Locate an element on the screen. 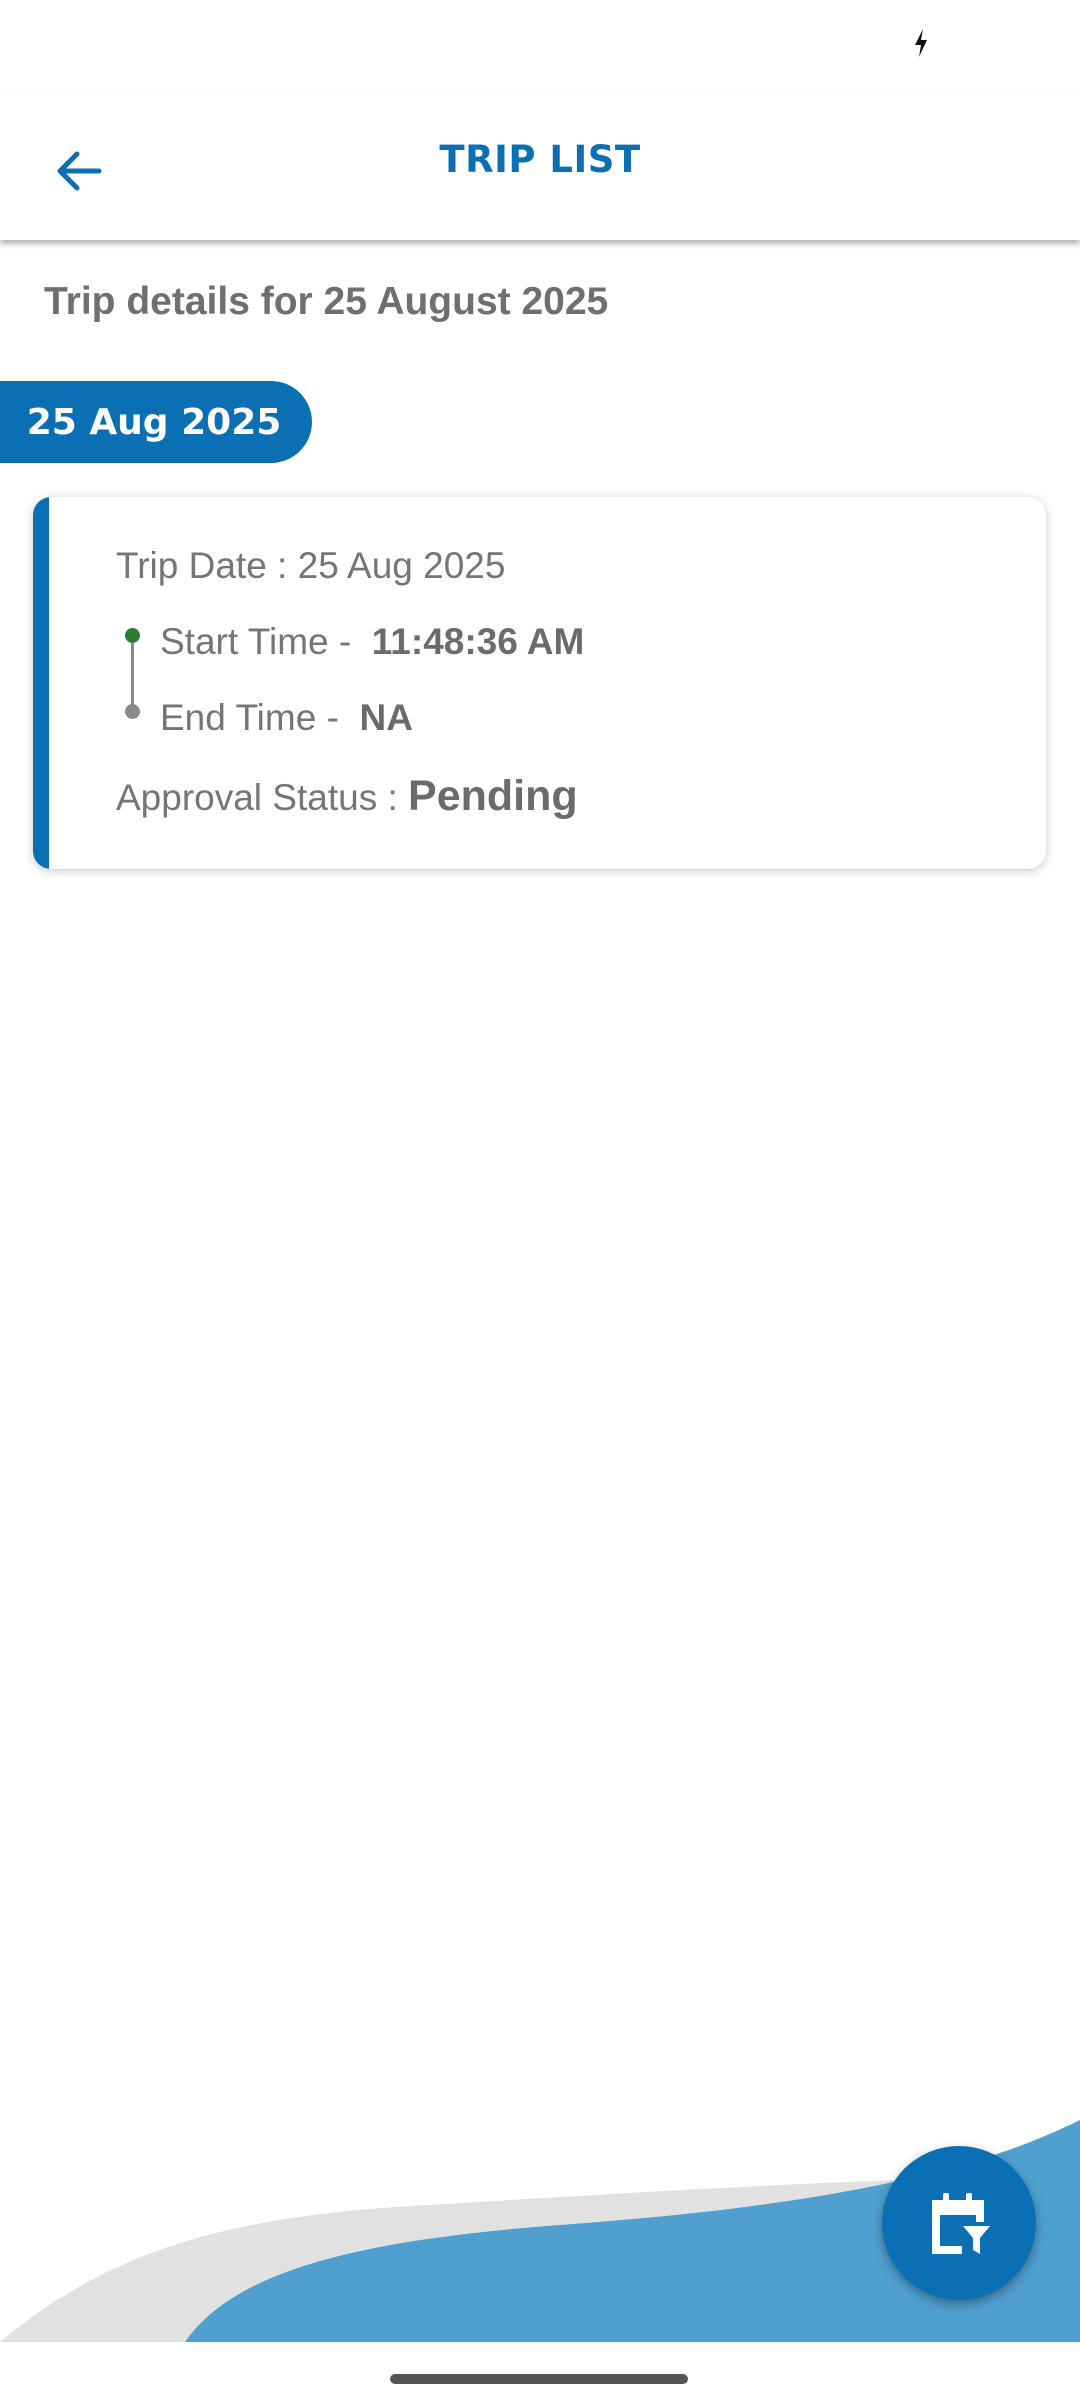 The image size is (1080, 2408). app-bar: TRIP LIST is located at coordinates (540, 165).